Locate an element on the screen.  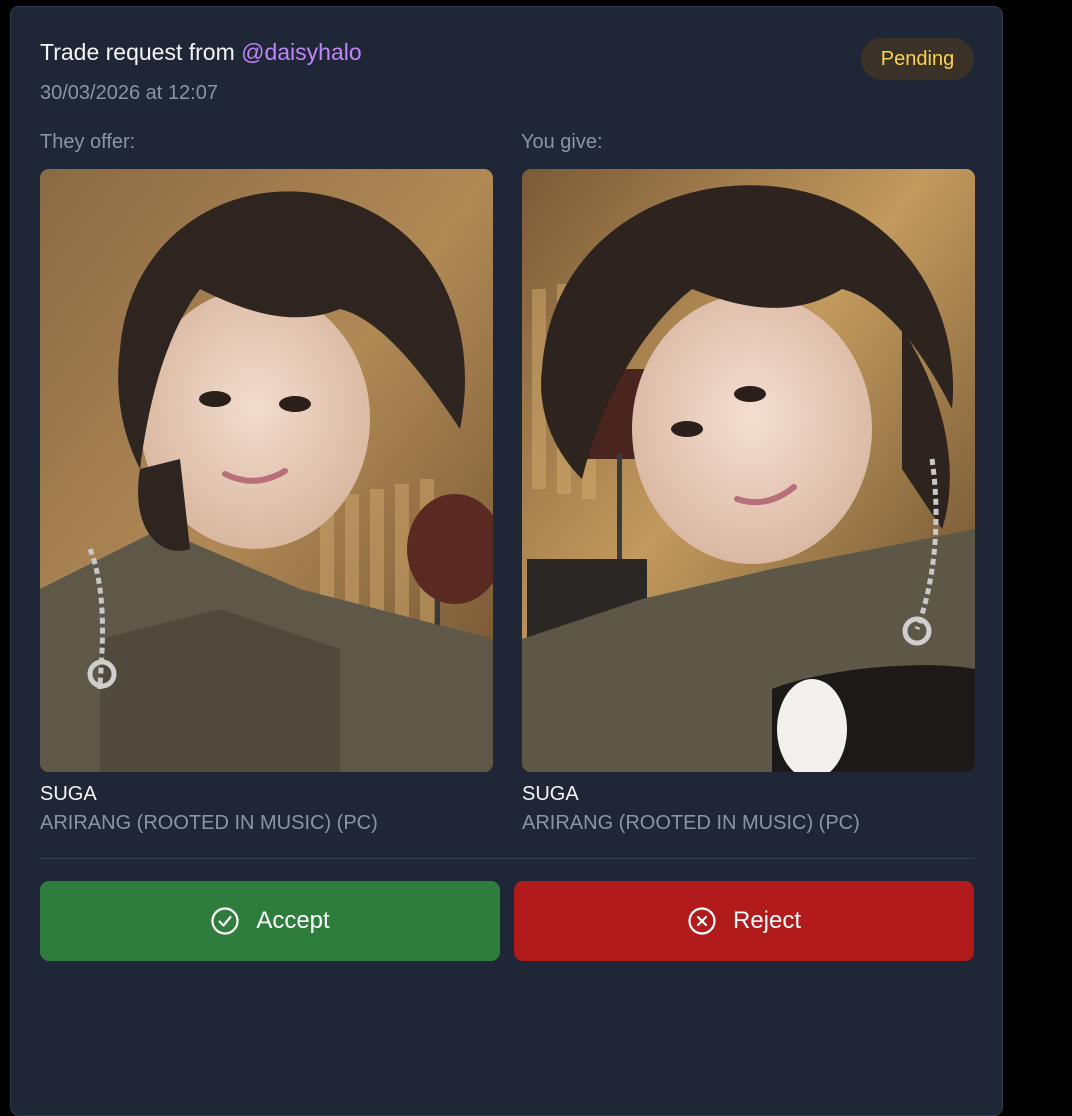
give-label: You give: is located at coordinates (562, 142).